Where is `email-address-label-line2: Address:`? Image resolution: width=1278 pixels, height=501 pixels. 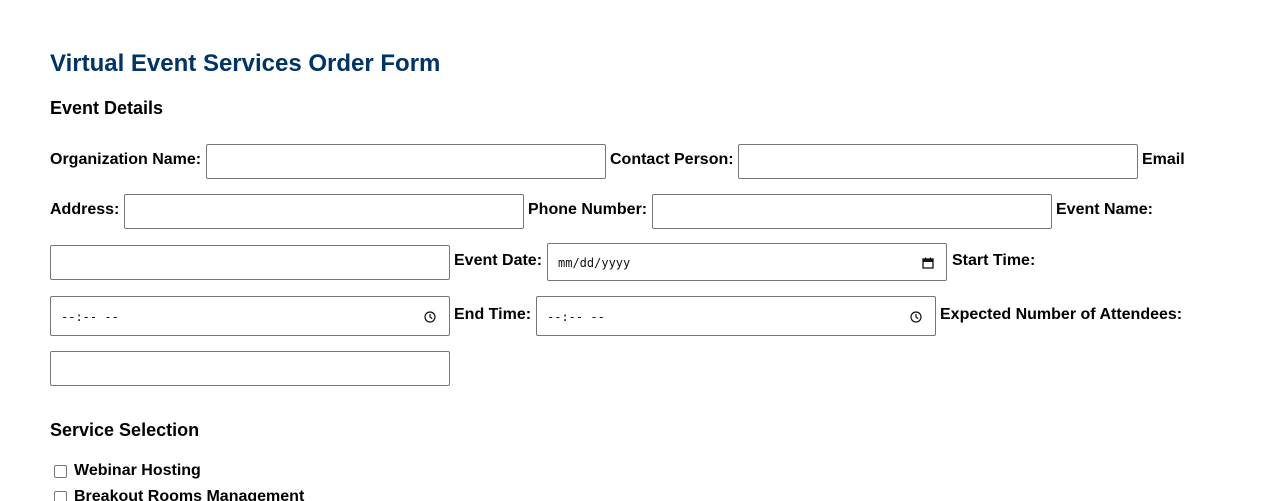
email-address-label-line2: Address: is located at coordinates (85, 209).